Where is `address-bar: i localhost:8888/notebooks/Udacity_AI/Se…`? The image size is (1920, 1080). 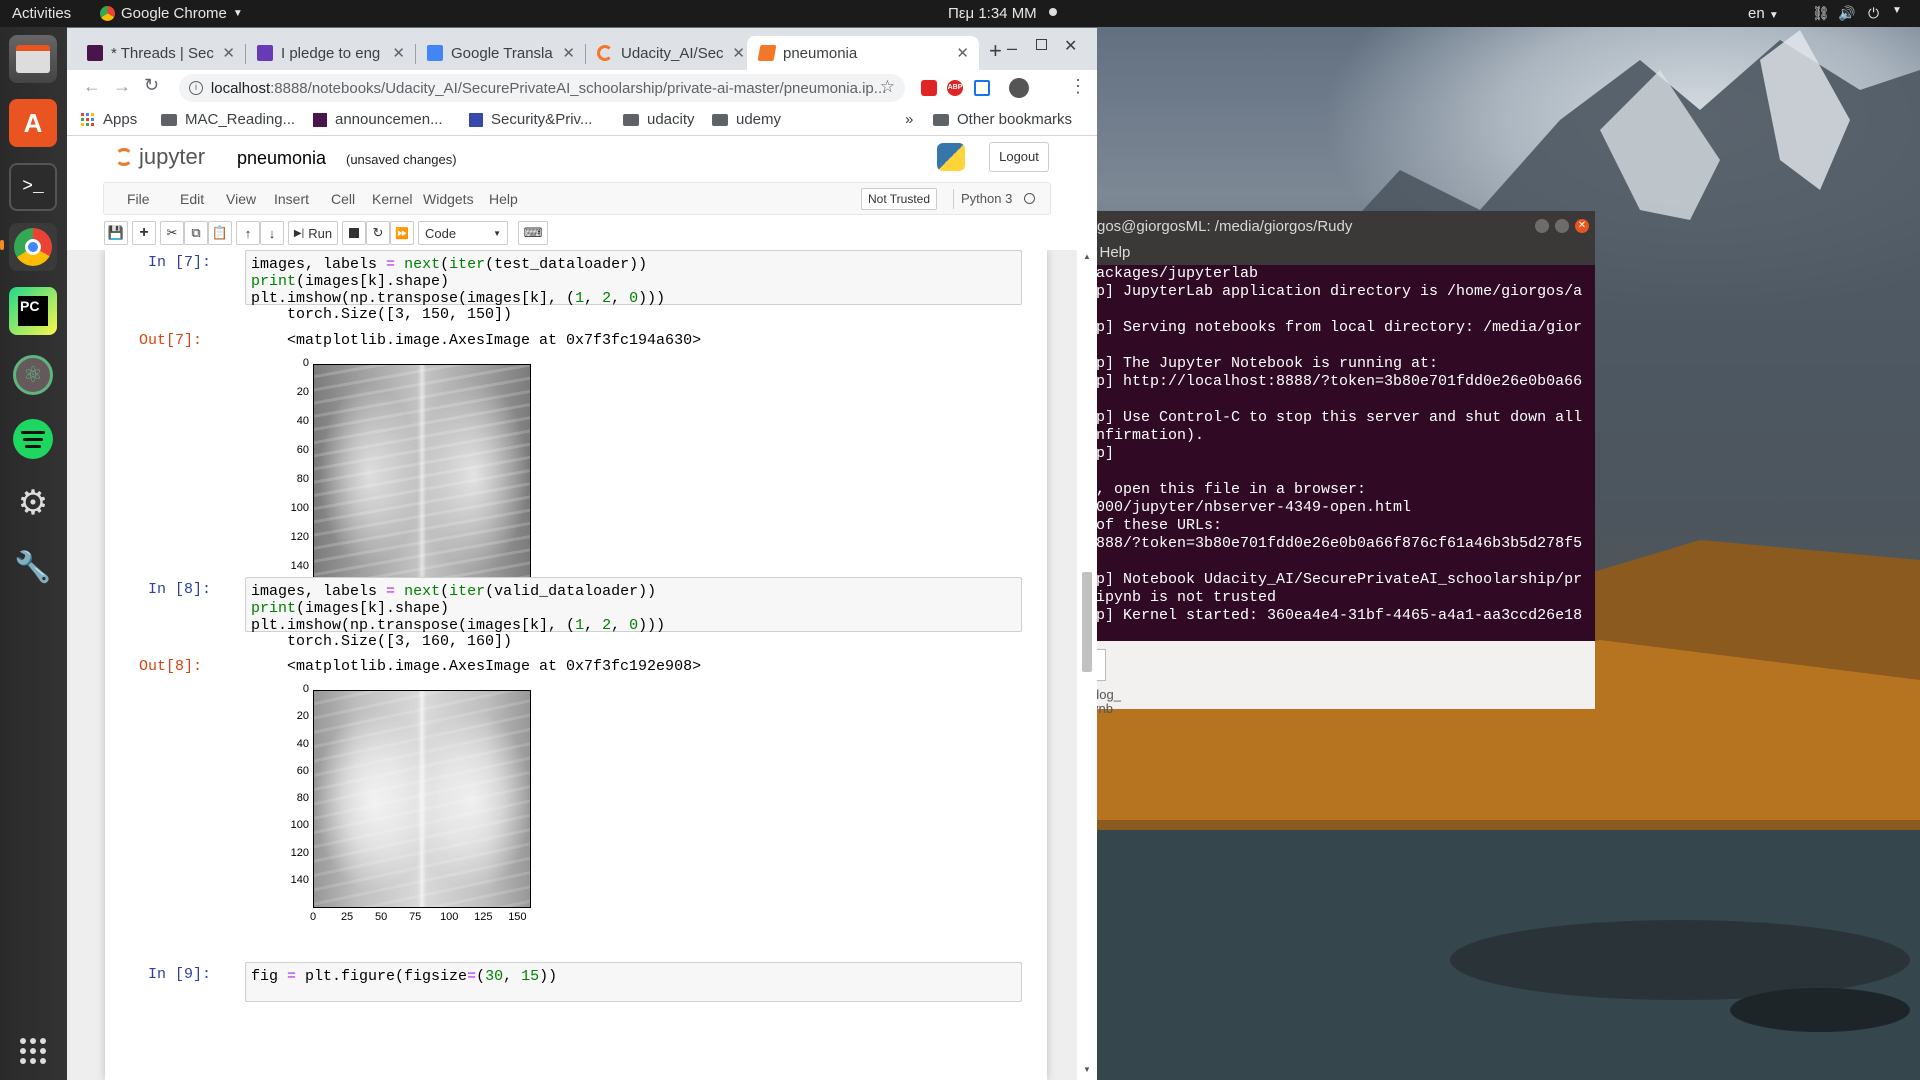 address-bar: i localhost:8888/notebooks/Udacity_AI/Se… is located at coordinates (542, 88).